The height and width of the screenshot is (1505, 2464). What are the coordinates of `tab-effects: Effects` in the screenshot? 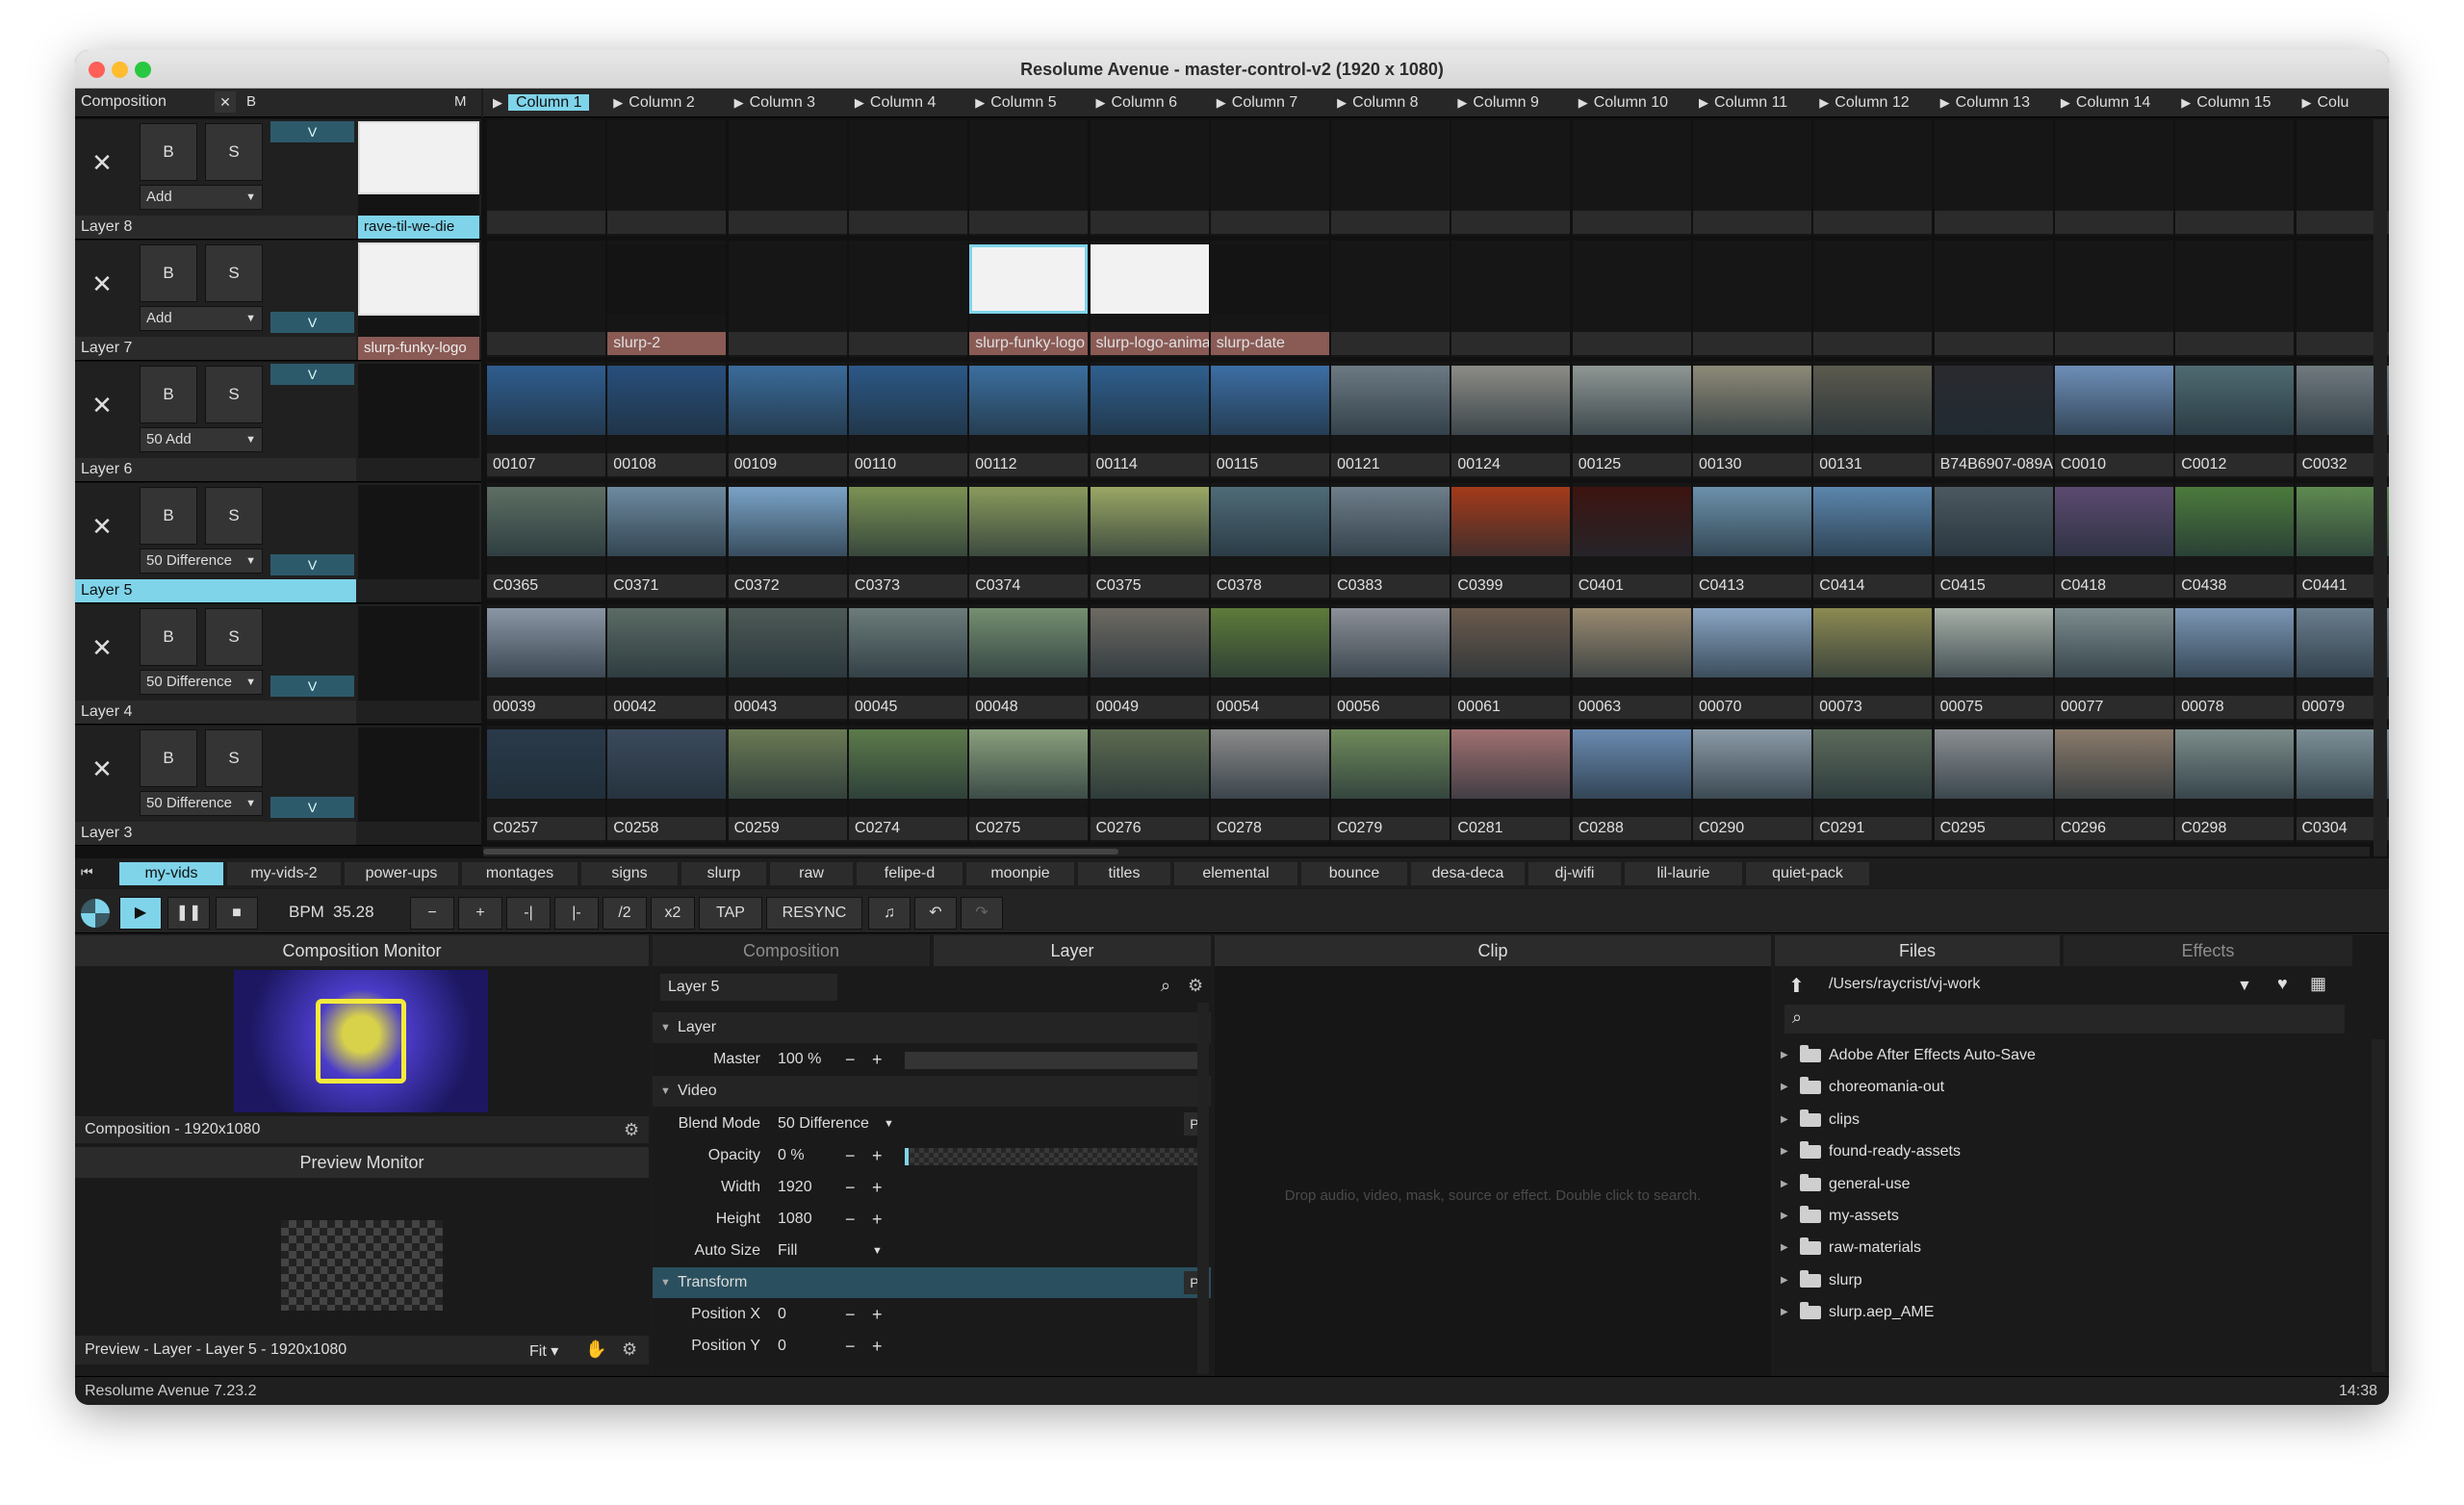 It's located at (2208, 950).